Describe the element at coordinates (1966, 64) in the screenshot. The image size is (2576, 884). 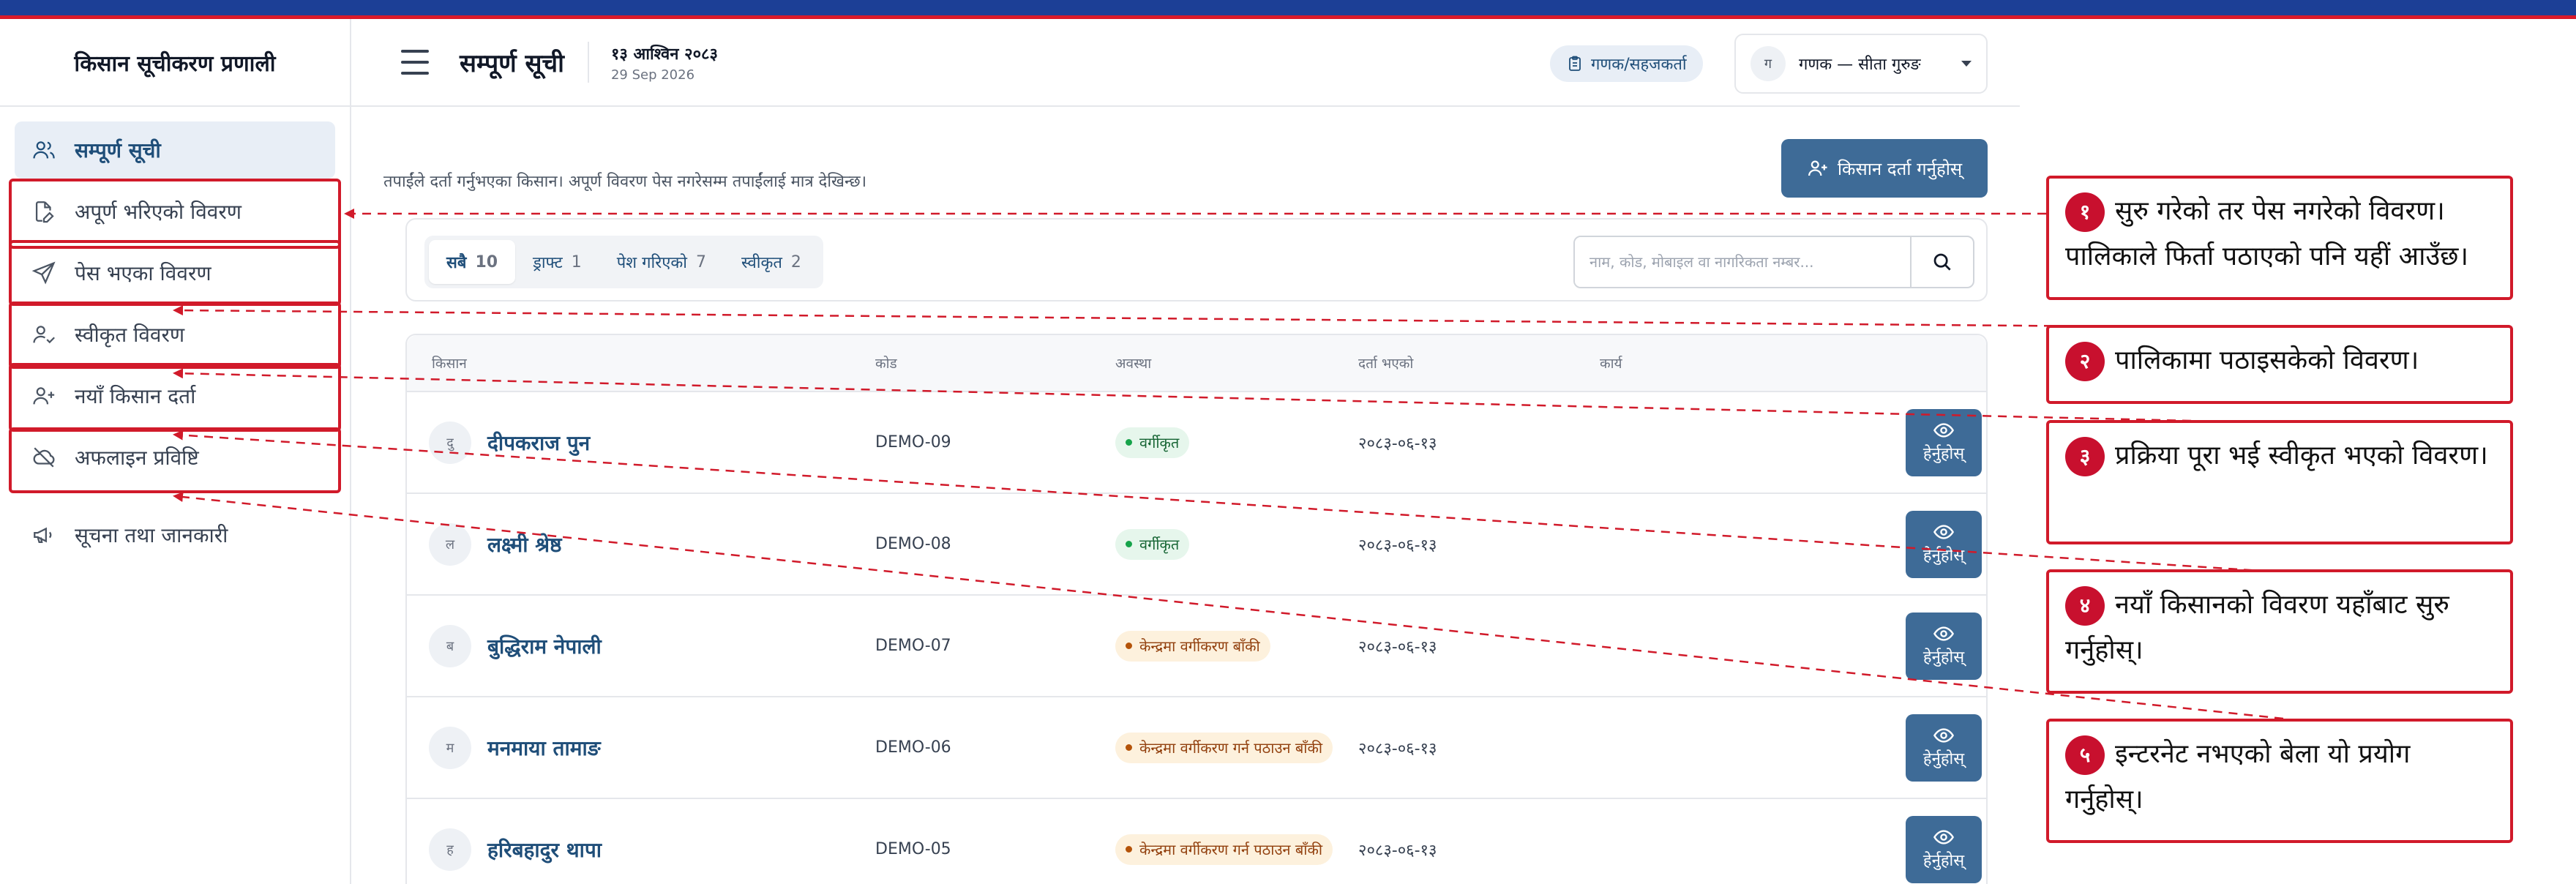
I see `chevron-down-icon` at that location.